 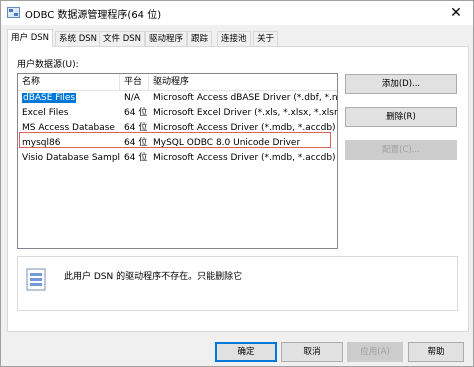 I want to click on title-bar: ODBC 数据源管理程序(64 位) ✕, so click(x=237, y=13).